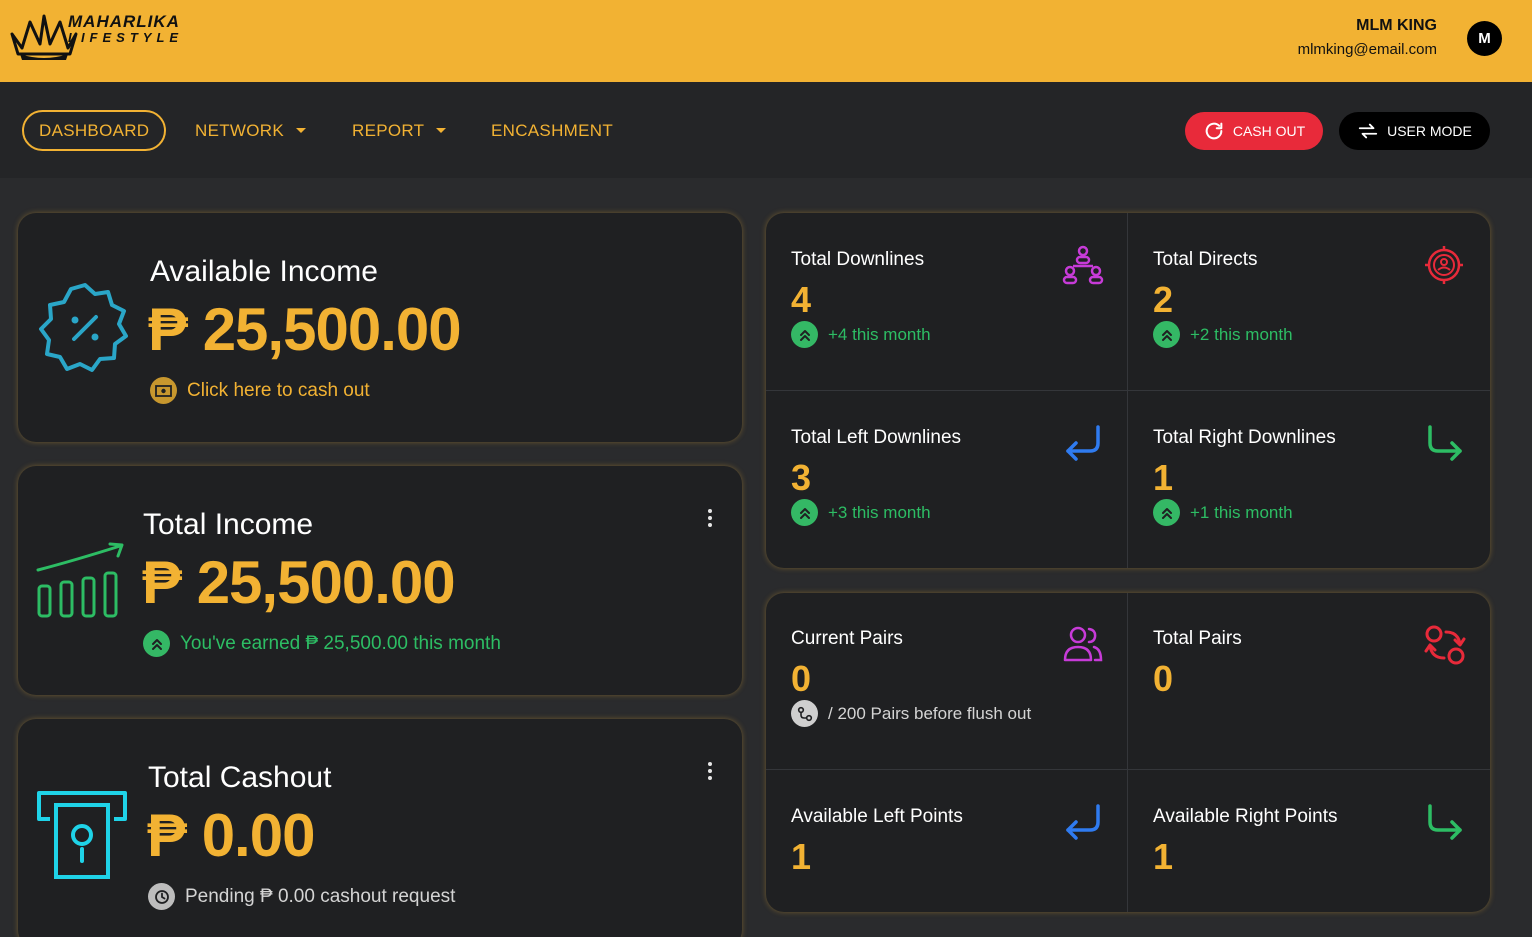 This screenshot has height=937, width=1532. I want to click on cash-out-button: CASH OUT, so click(1254, 131).